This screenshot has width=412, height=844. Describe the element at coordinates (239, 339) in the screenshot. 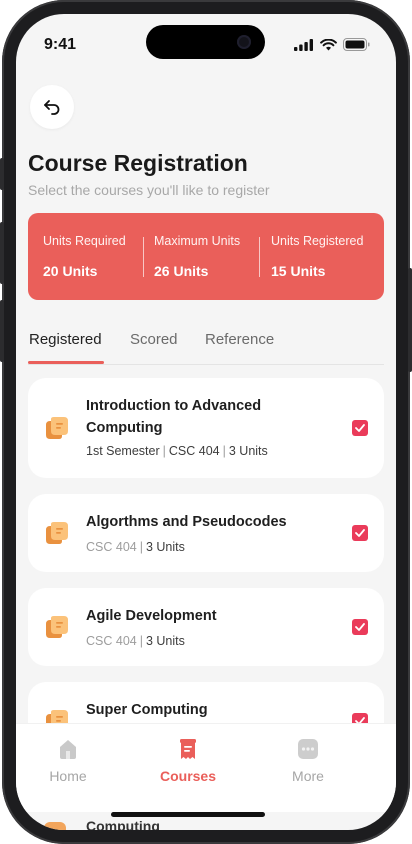

I see `tab-reference: Reference` at that location.